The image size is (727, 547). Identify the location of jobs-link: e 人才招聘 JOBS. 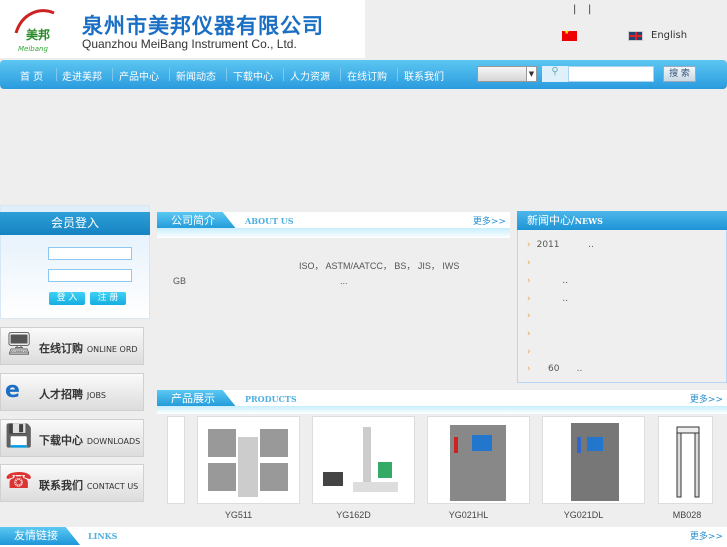
(72, 392).